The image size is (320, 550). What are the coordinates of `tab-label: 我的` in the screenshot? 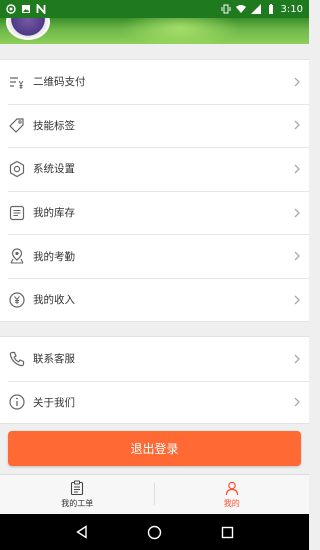 It's located at (231, 503).